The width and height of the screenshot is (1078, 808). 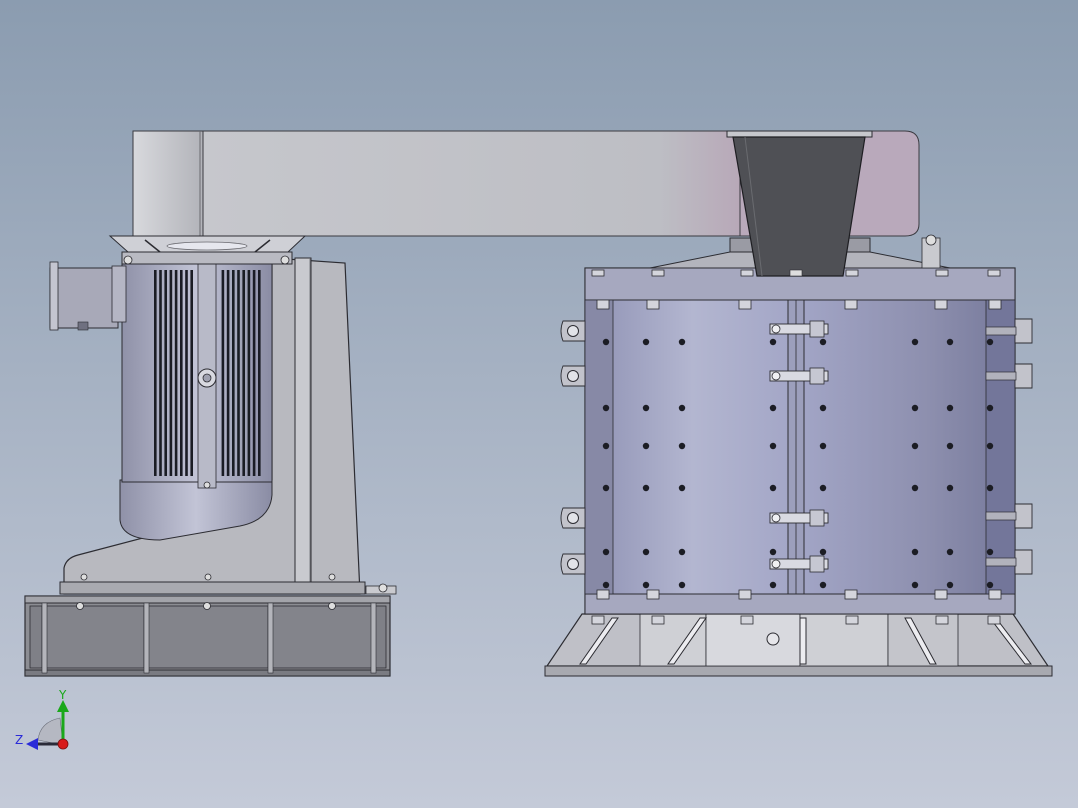 I want to click on terminal-box, so click(x=88, y=296).